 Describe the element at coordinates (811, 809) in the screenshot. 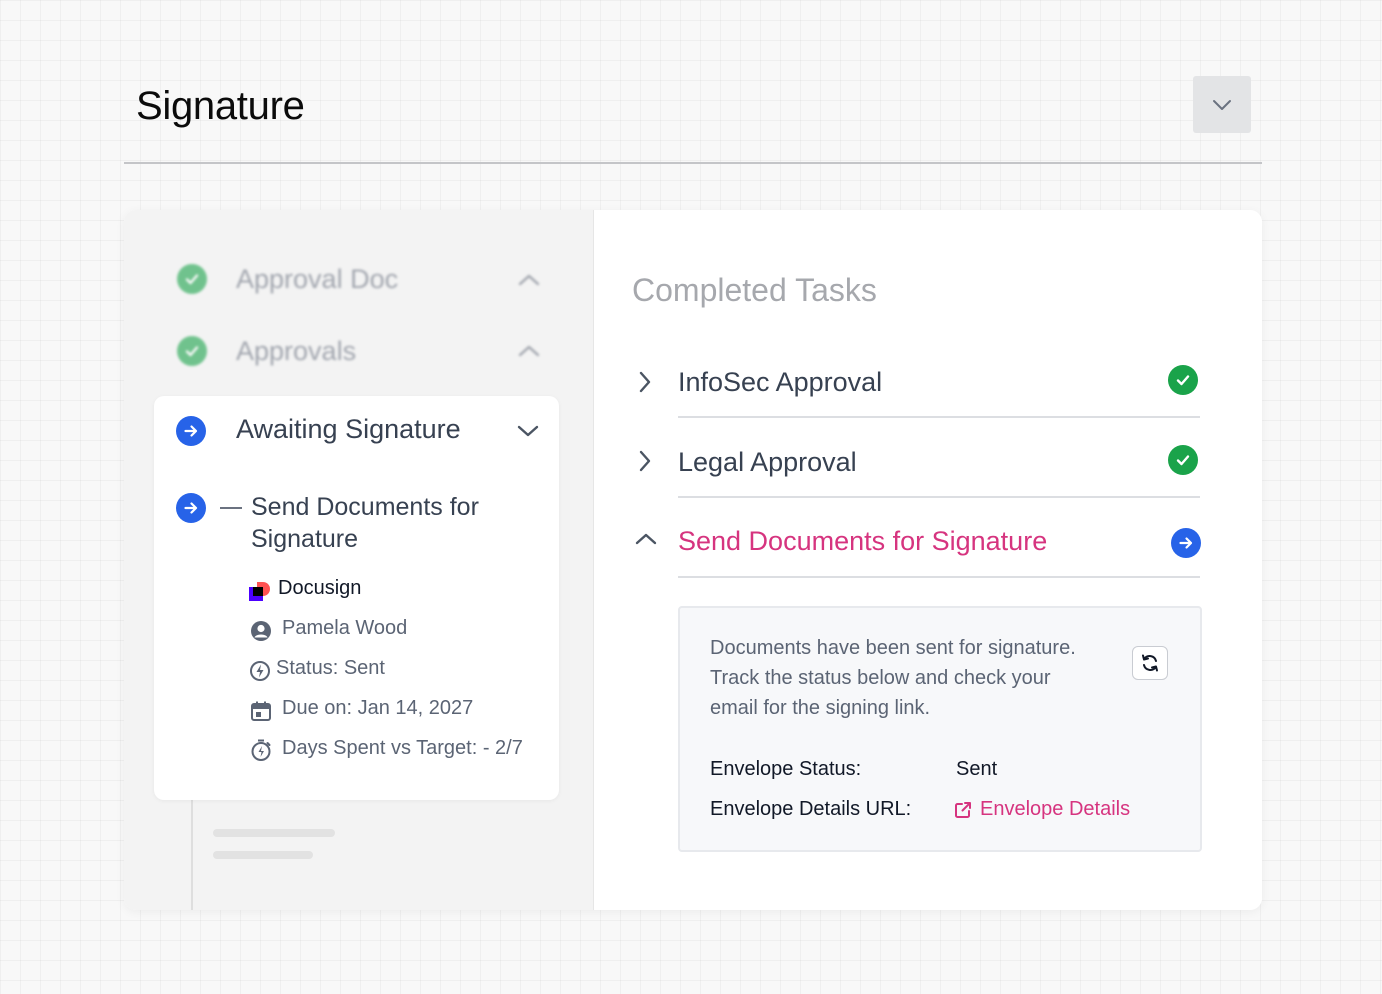

I see `envelope-url-label: Envelope Details URL:` at that location.